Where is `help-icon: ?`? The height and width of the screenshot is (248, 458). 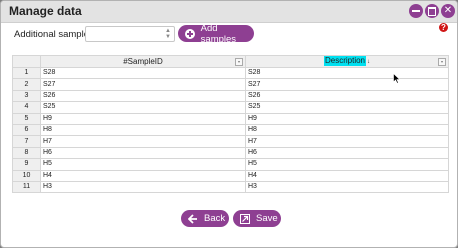
help-icon: ? is located at coordinates (443, 27).